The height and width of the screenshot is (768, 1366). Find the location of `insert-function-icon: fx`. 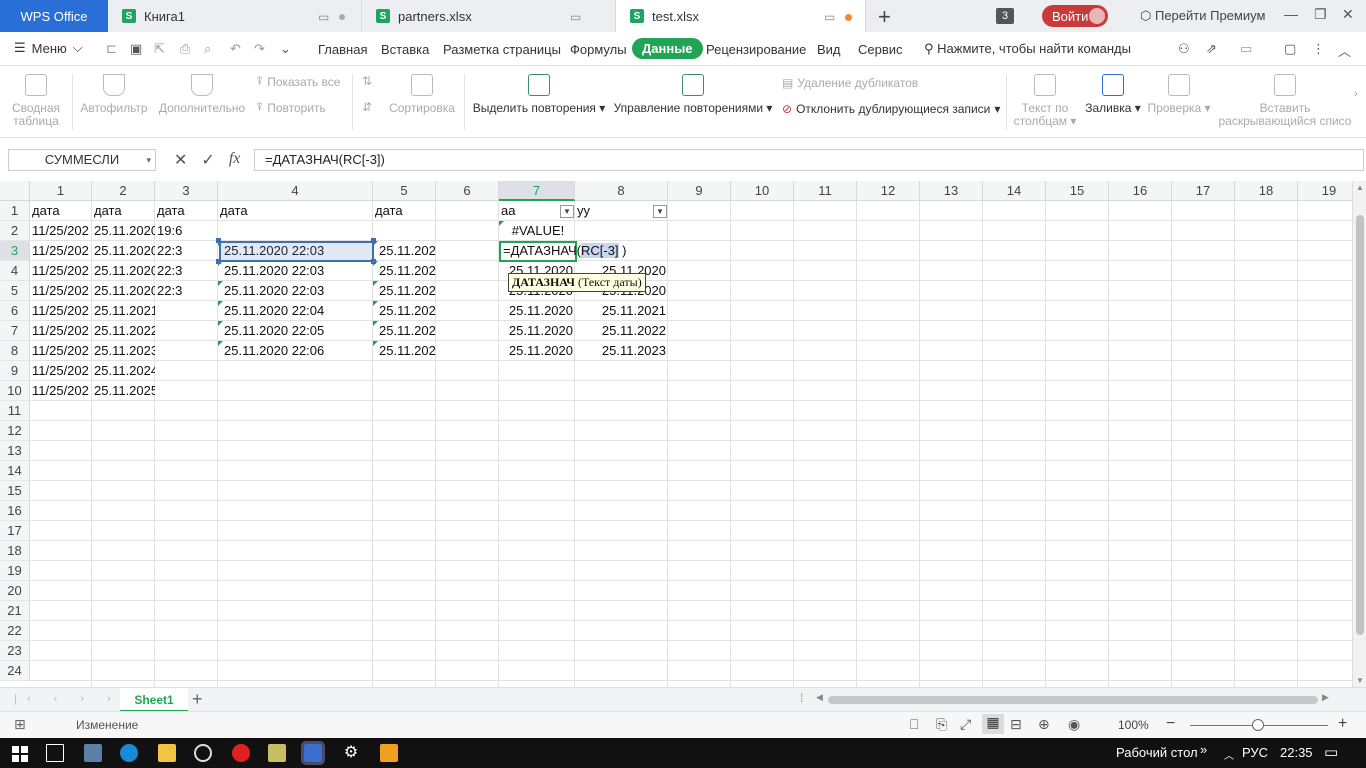

insert-function-icon: fx is located at coordinates (235, 160).